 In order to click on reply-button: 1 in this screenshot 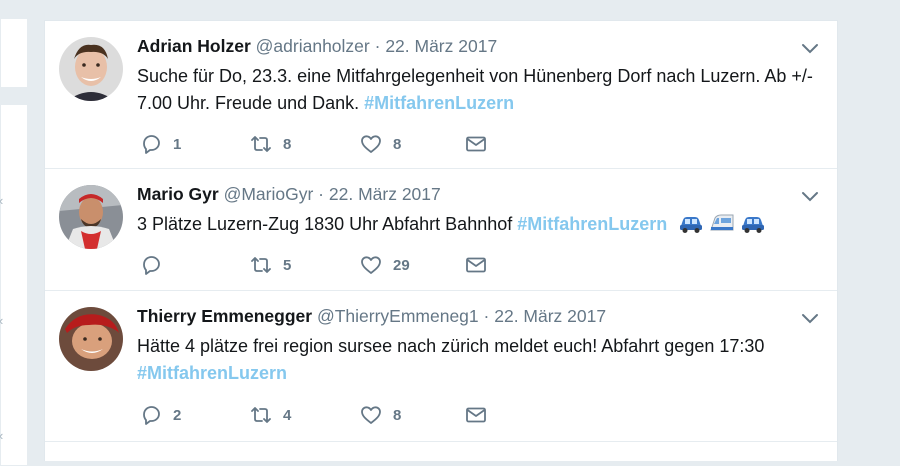, I will do `click(160, 144)`.